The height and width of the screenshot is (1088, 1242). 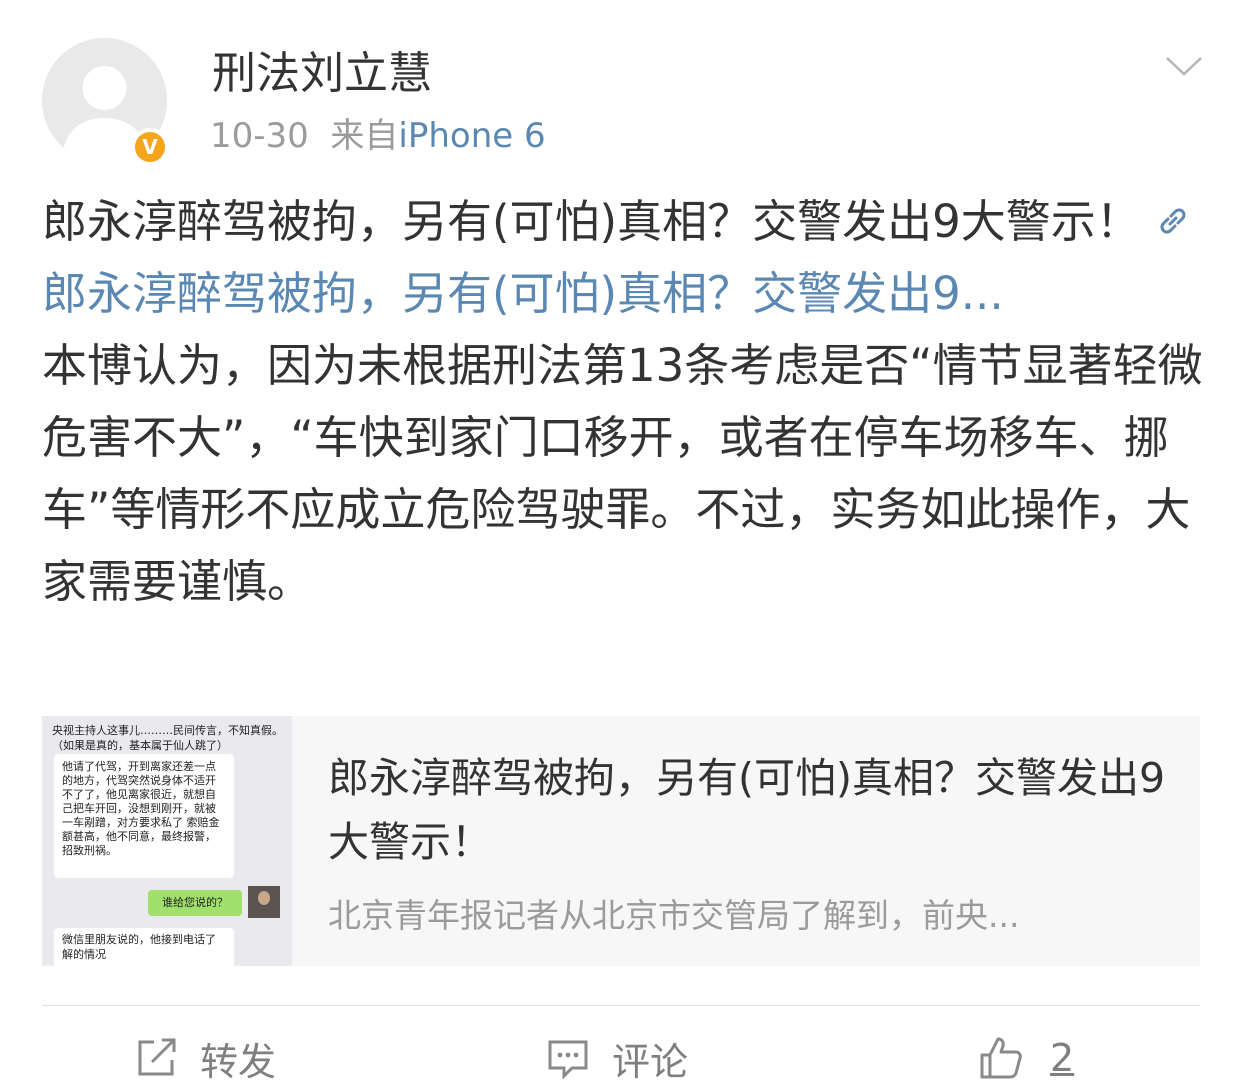 I want to click on card-title: 郎永淳醉驾被拘，另有(可怕)真相？交警发出9大警示！, so click(x=747, y=810).